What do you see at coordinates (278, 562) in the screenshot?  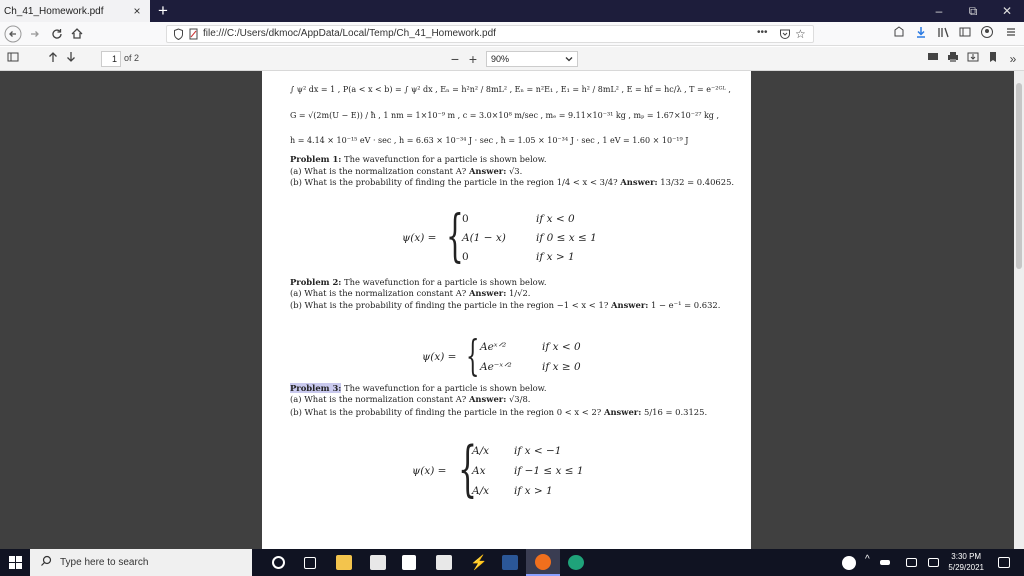 I see `cortana-icon` at bounding box center [278, 562].